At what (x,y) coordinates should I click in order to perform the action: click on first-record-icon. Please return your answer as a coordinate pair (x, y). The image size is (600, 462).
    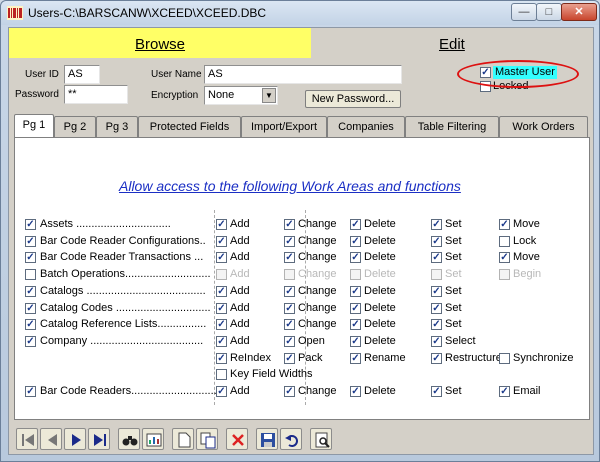
    Looking at the image, I should click on (28, 440).